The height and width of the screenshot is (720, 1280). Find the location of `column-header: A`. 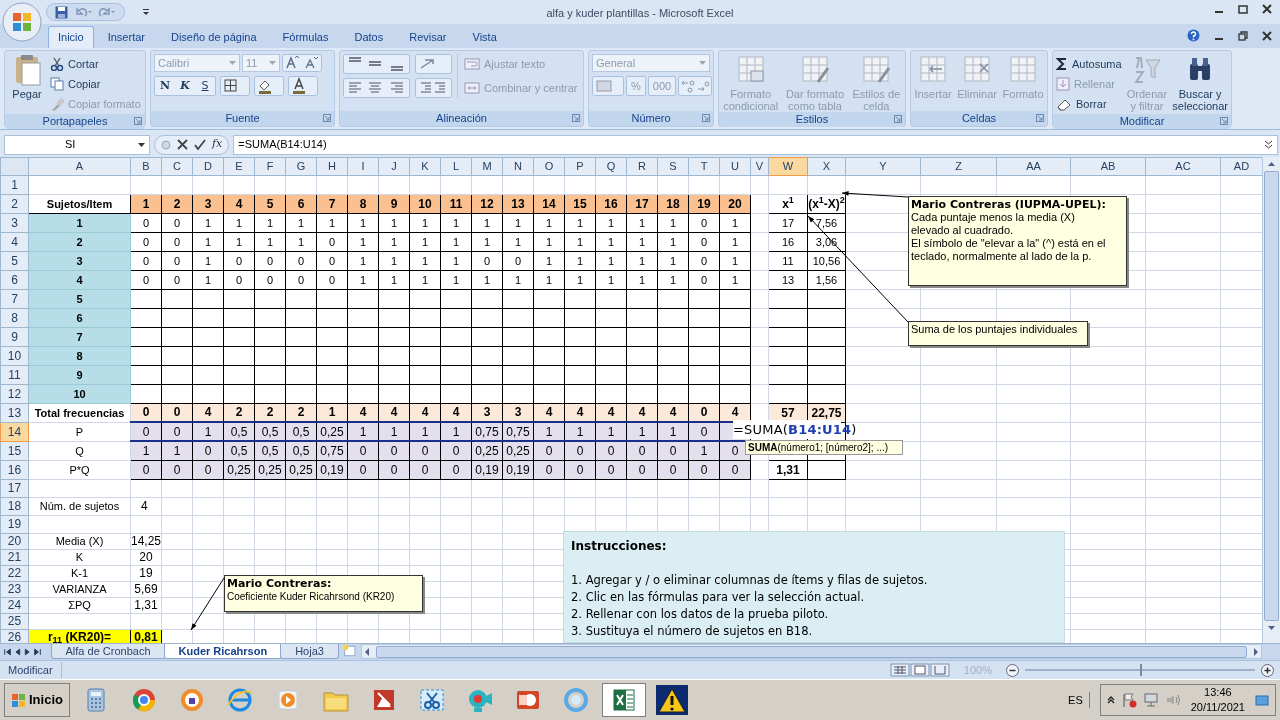

column-header: A is located at coordinates (79, 166).